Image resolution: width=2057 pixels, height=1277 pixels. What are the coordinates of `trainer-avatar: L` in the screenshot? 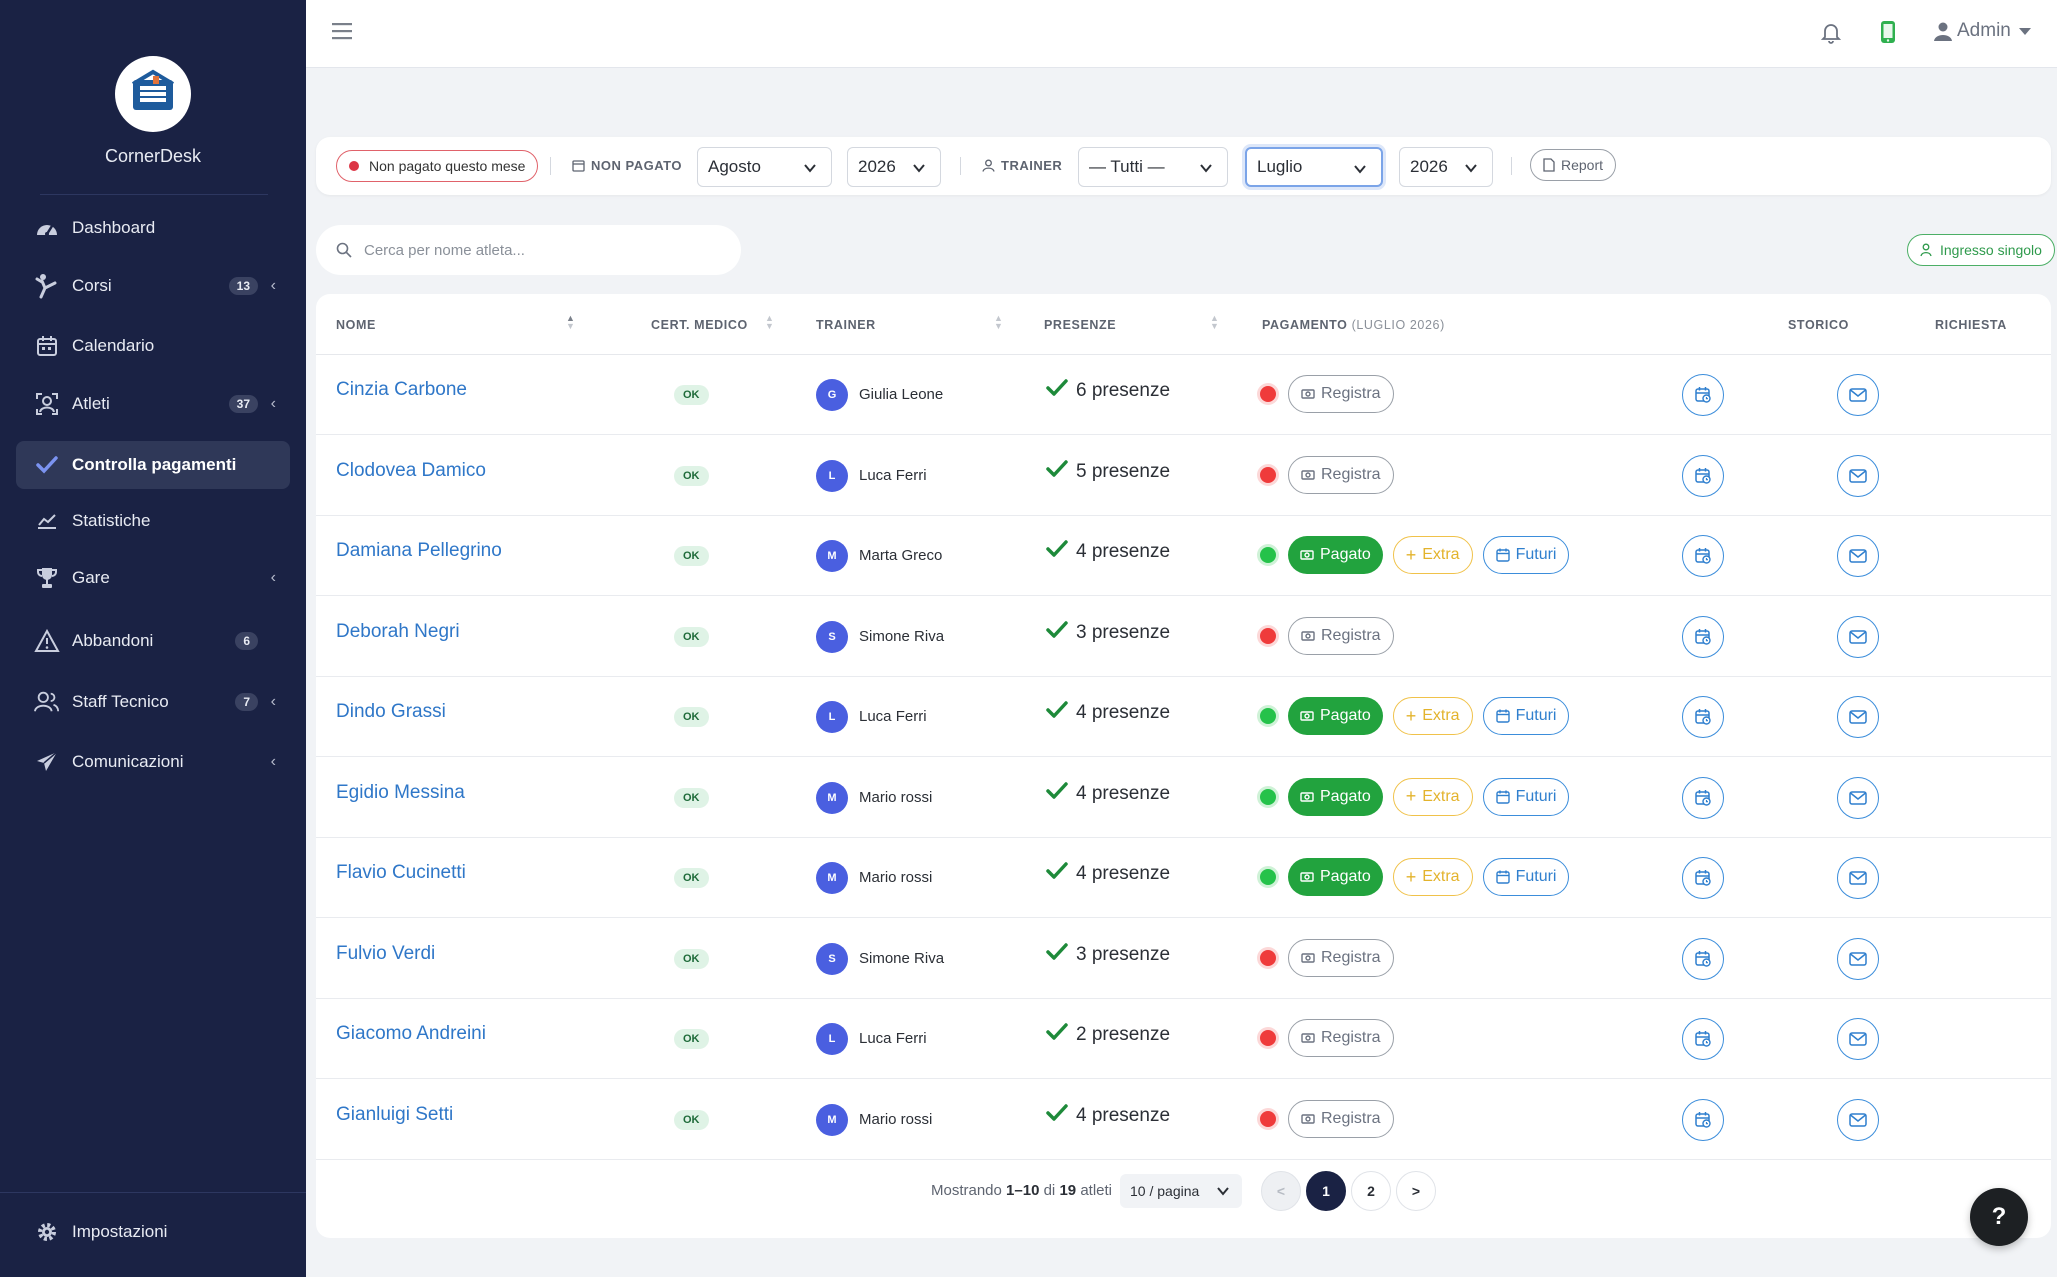 It's located at (832, 1039).